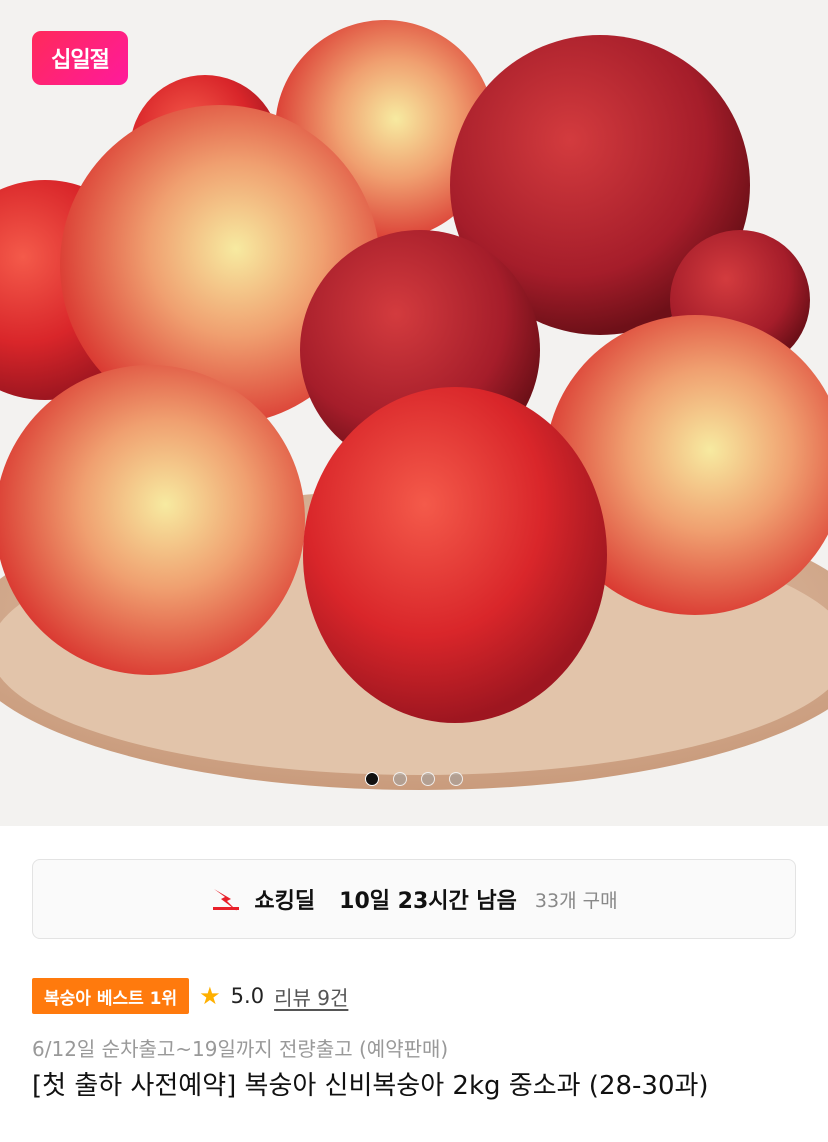  I want to click on rating-value: 5.0, so click(247, 996).